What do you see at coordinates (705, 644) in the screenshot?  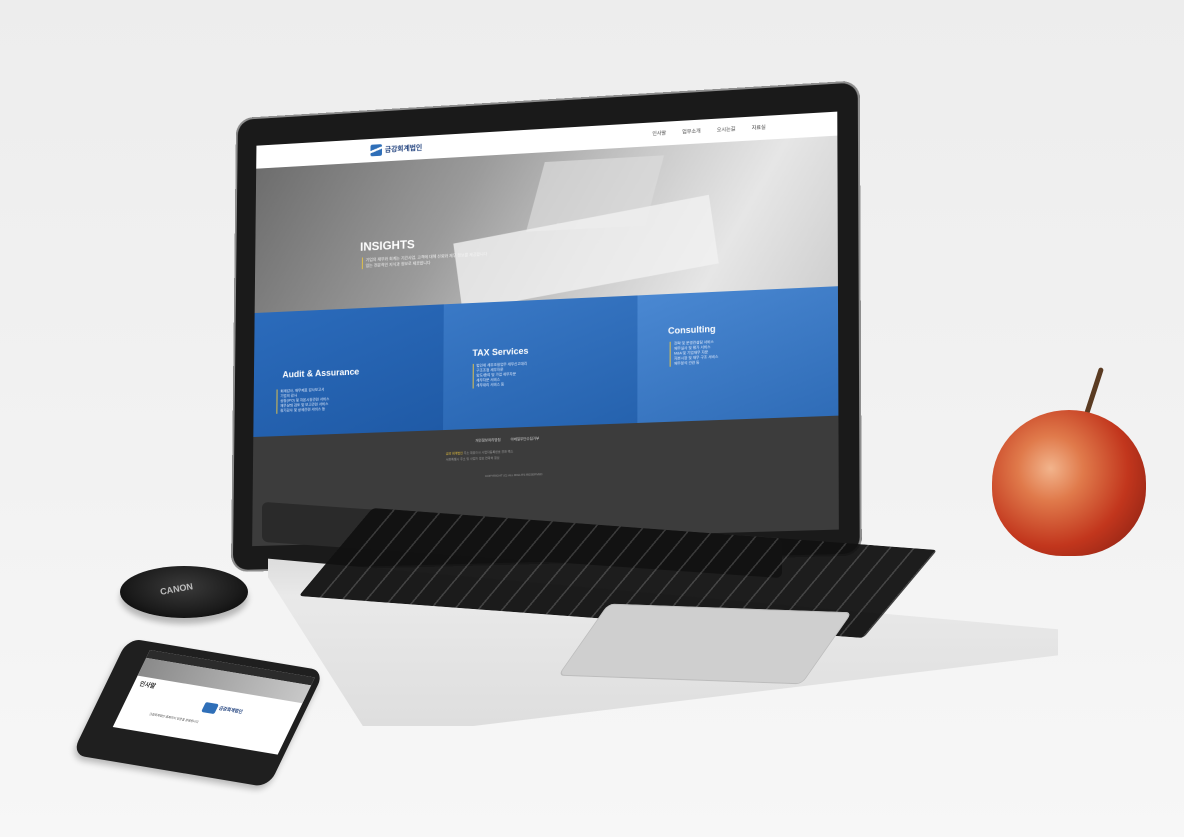 I see `laptop-trackpad` at bounding box center [705, 644].